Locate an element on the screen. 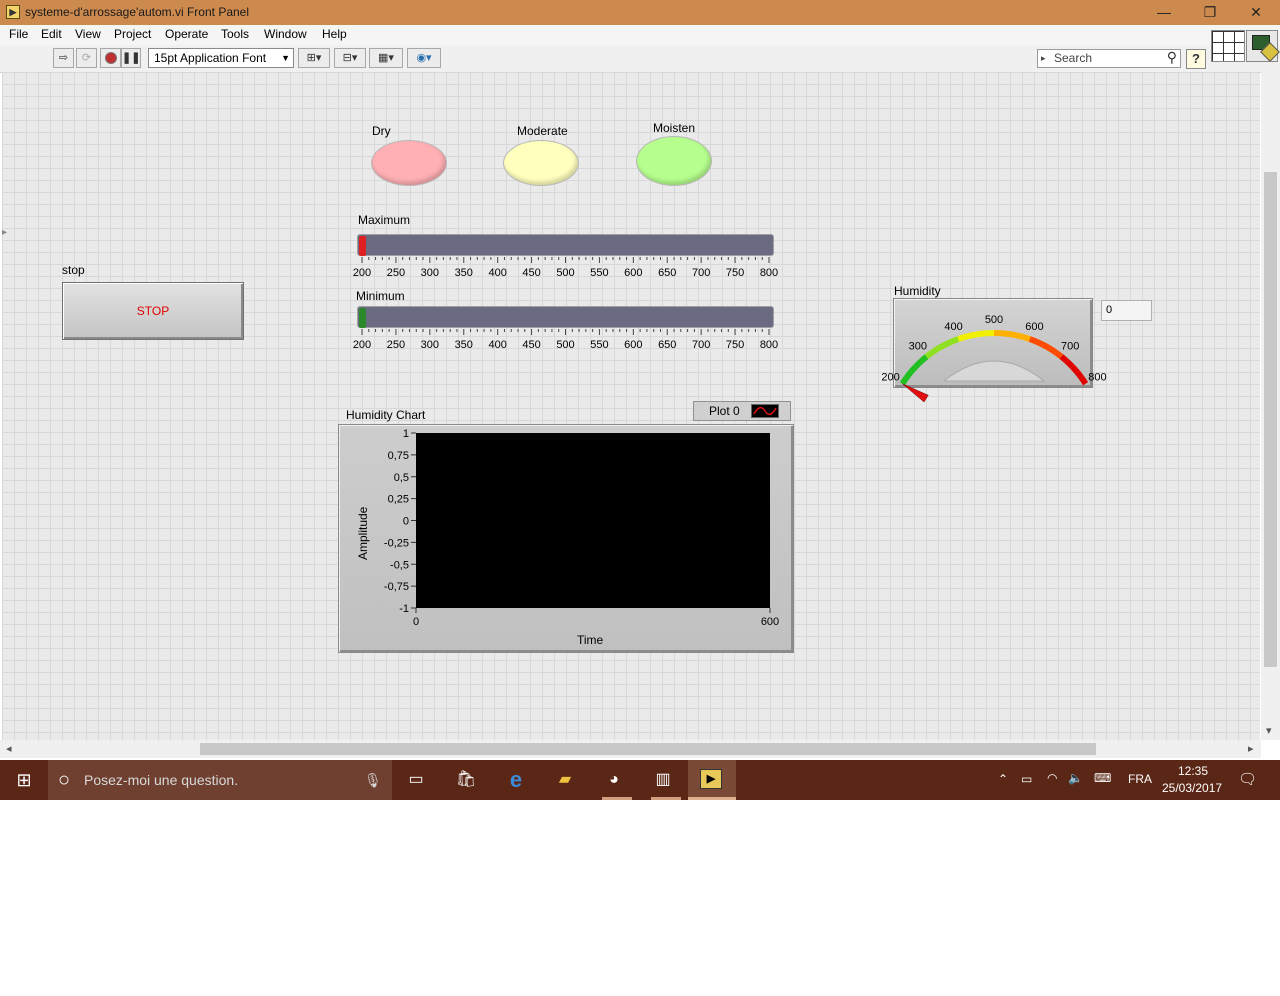  reorder-icon: ◉▾ is located at coordinates (424, 58).